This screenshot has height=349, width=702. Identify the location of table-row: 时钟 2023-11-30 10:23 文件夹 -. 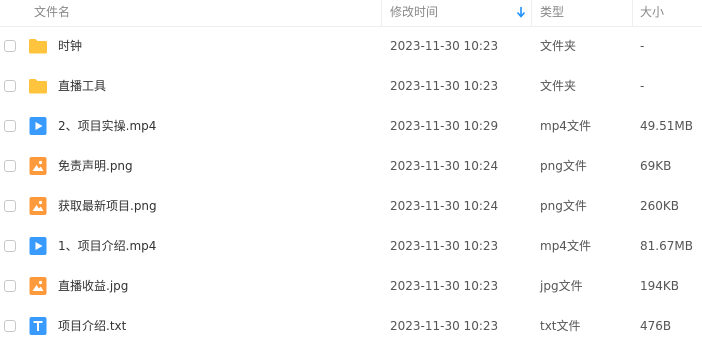
(351, 47).